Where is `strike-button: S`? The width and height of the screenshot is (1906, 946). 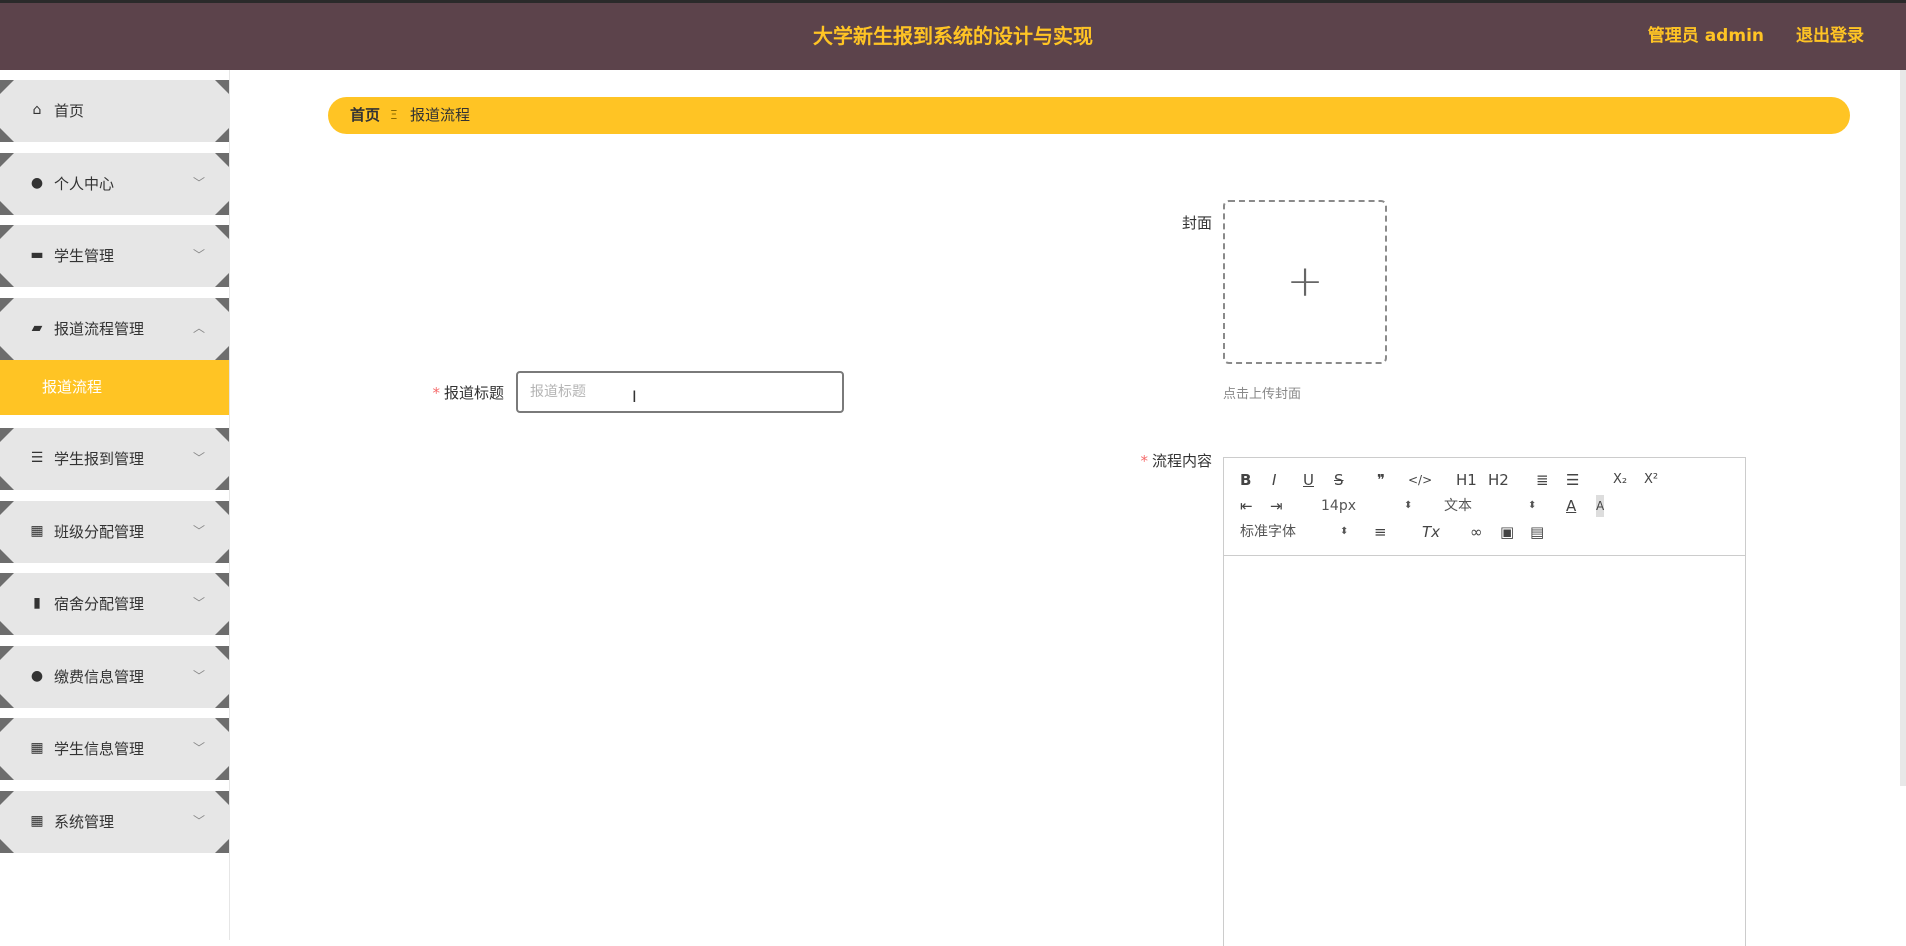 strike-button: S is located at coordinates (1339, 480).